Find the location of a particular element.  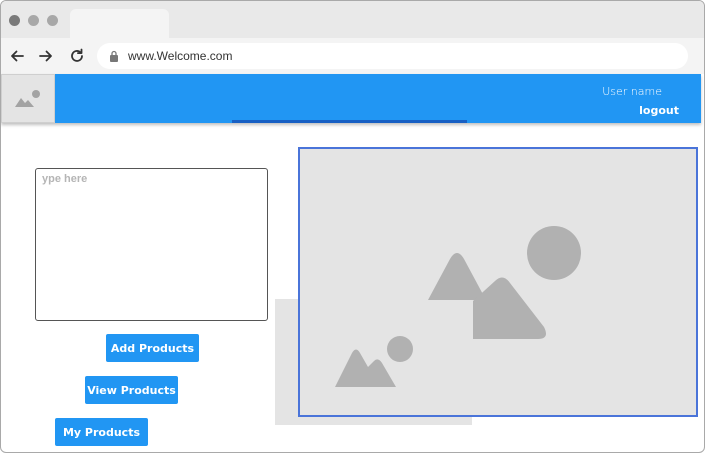

window-maximize-dot is located at coordinates (52, 20).